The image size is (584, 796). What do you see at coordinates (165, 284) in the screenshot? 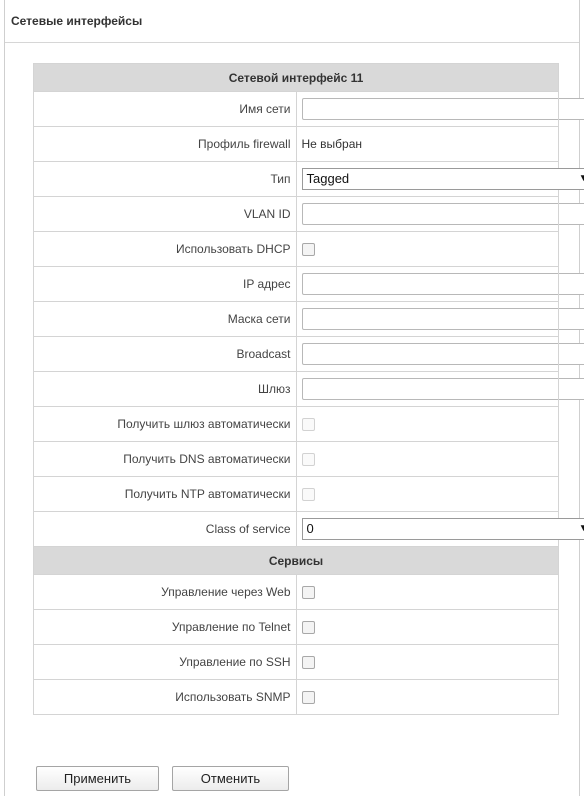
I see `ip-address-label: IP адрес` at bounding box center [165, 284].